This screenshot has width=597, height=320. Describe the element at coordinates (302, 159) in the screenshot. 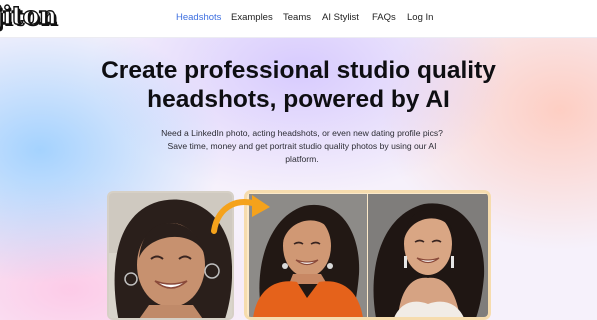

I see `hero-subtitle-line-3: platform.` at that location.